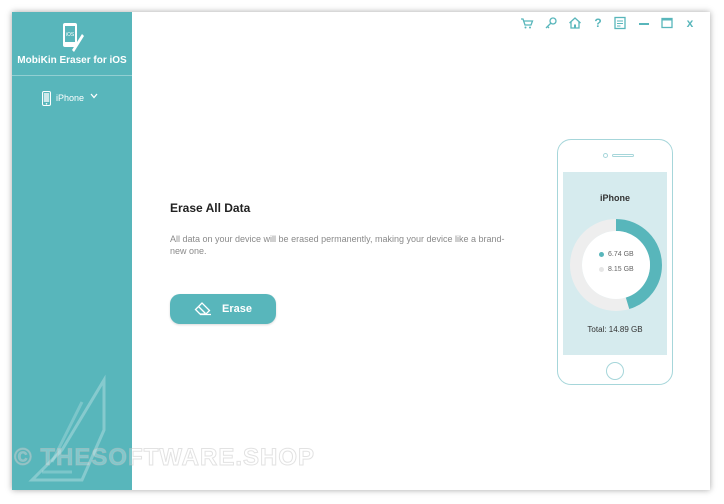  What do you see at coordinates (623, 155) in the screenshot?
I see `phone-speaker` at bounding box center [623, 155].